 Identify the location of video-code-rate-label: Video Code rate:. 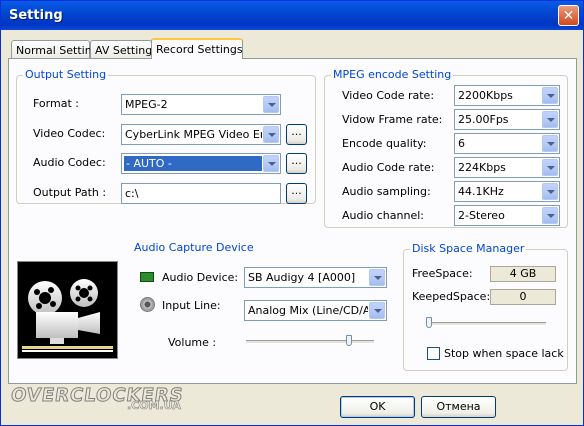
(388, 95).